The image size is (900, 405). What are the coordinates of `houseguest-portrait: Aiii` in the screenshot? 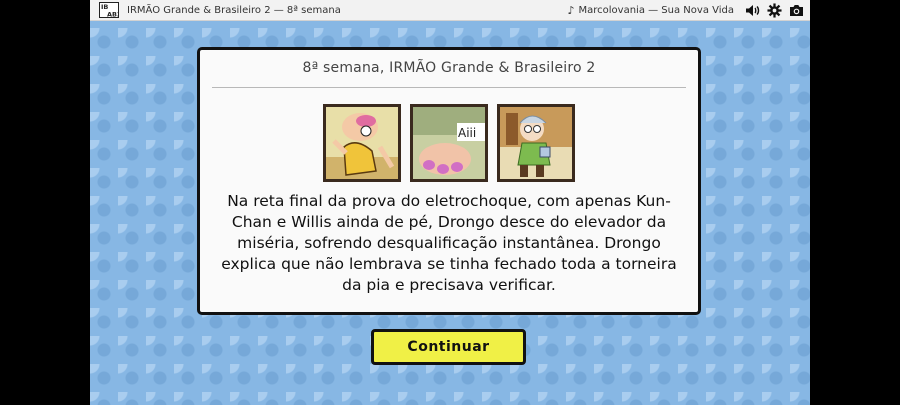 It's located at (449, 143).